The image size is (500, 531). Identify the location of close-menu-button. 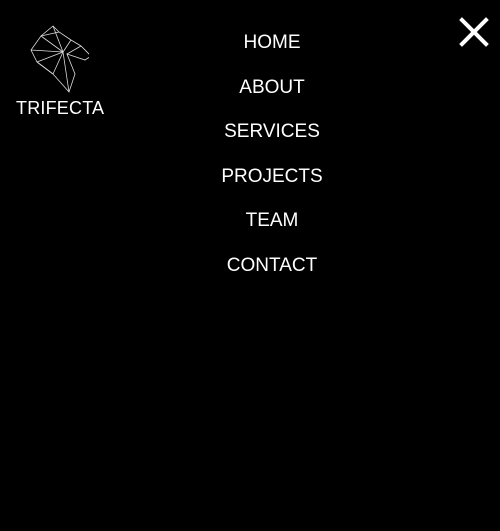
(474, 32).